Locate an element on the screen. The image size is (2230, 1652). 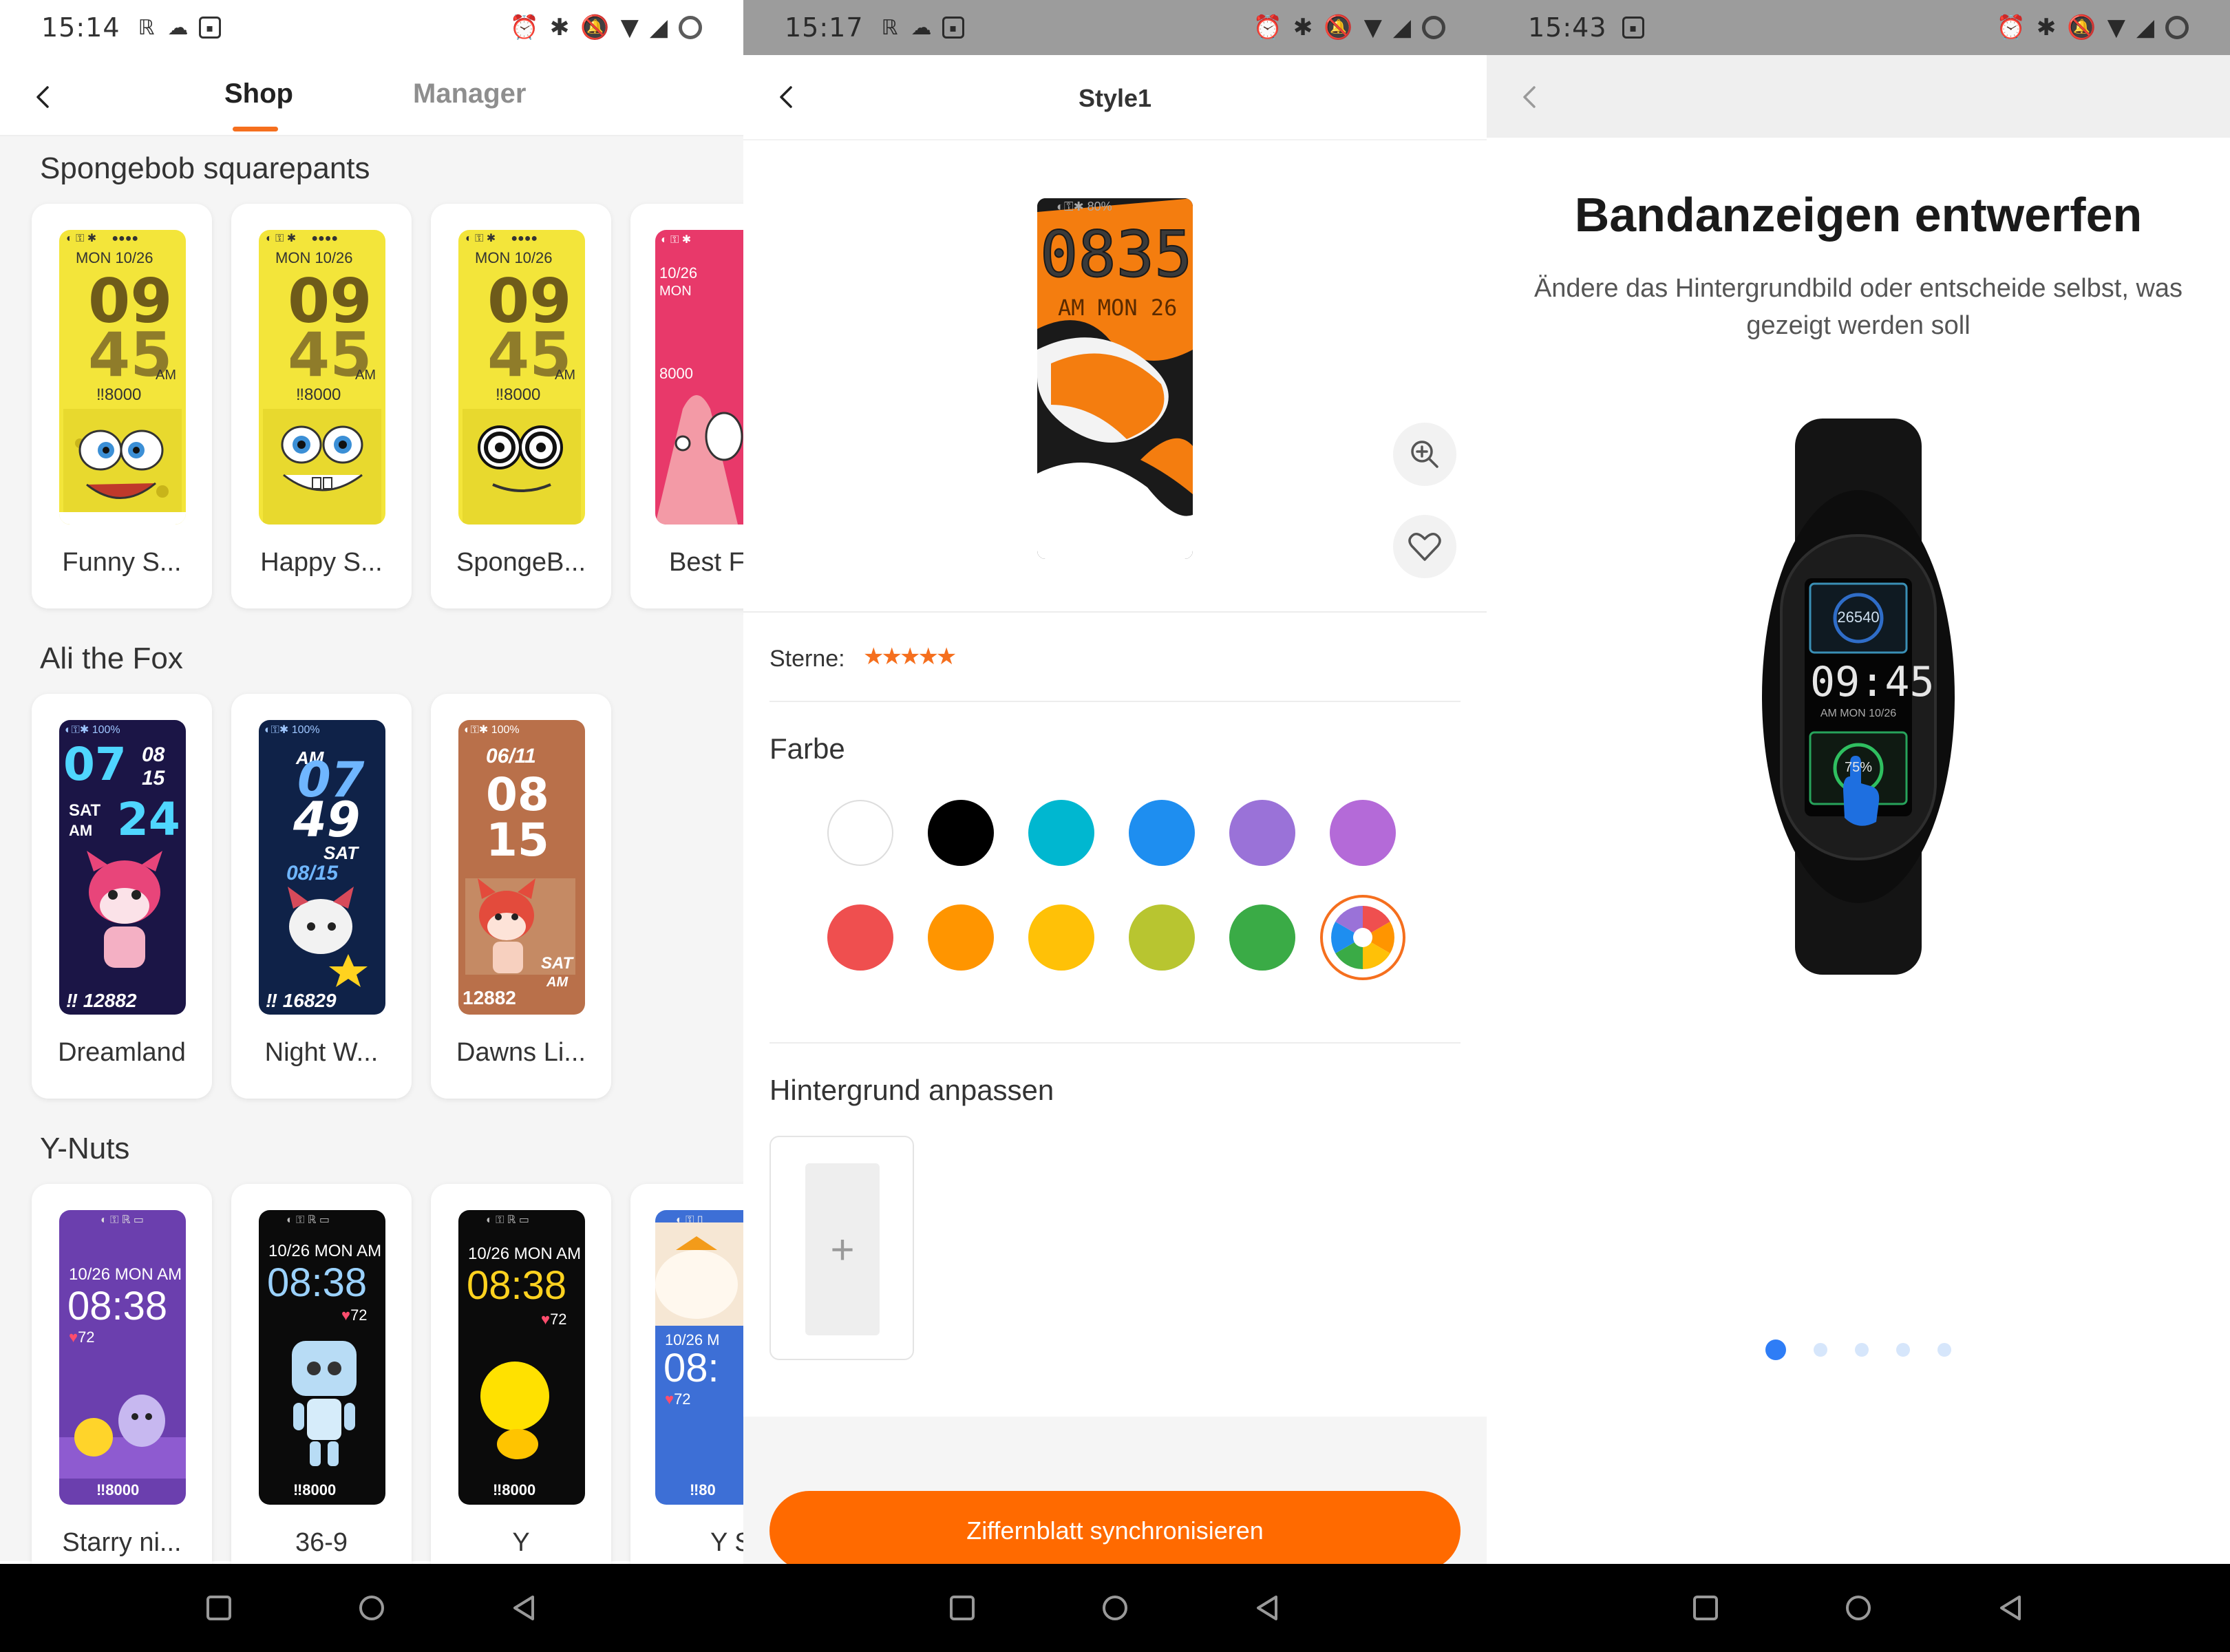
color-swatch-red is located at coordinates (860, 937).